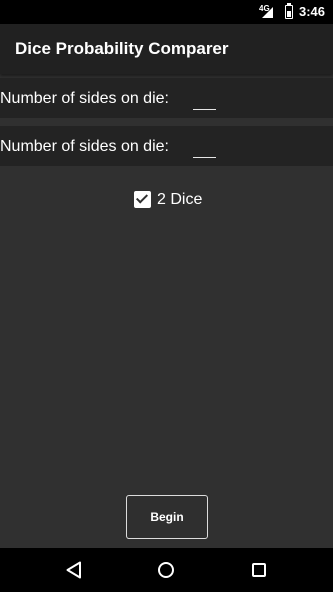 The width and height of the screenshot is (333, 592). What do you see at coordinates (167, 517) in the screenshot?
I see `begin-button: Begin` at bounding box center [167, 517].